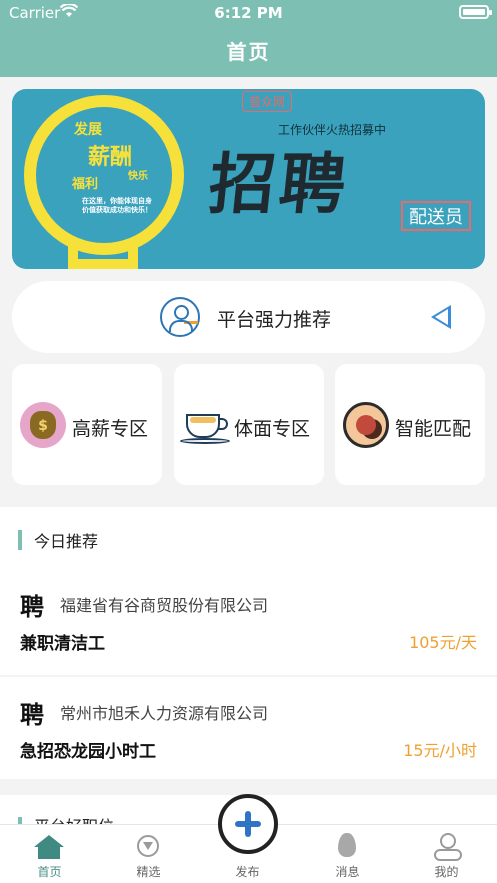  I want to click on category-decent-jobs: 体面专区, so click(249, 424).